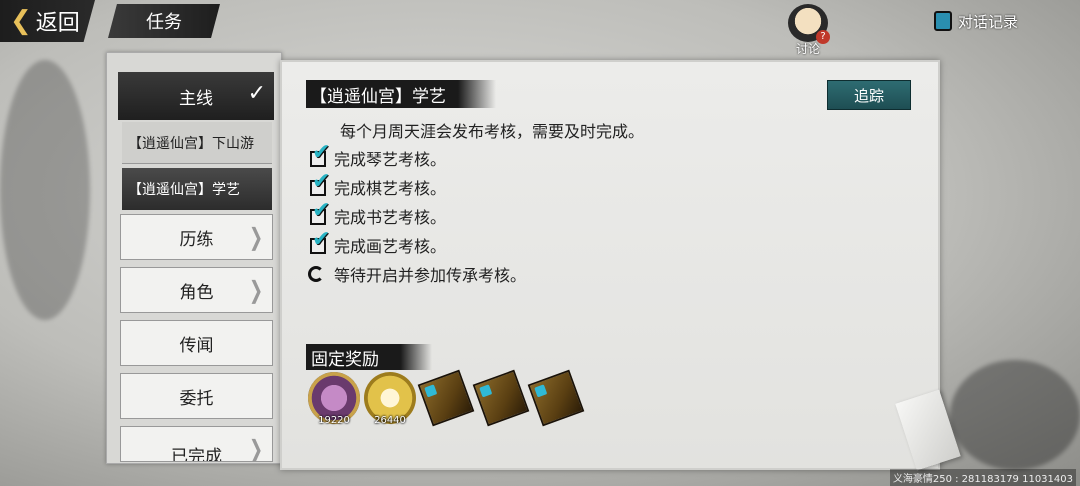 This screenshot has height=486, width=1080. I want to click on category-main: 主线 ✓, so click(196, 96).